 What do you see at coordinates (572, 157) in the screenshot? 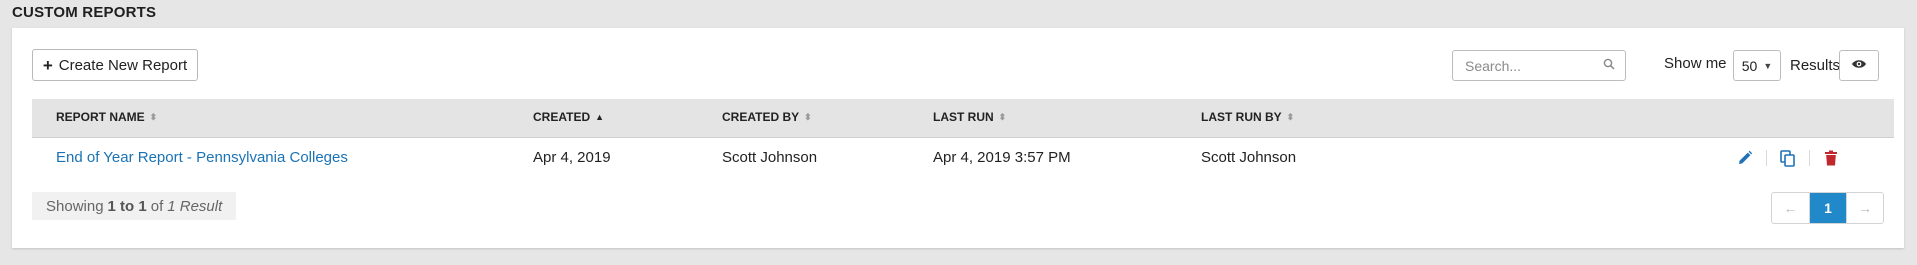
I see `created-cell: Apr 4, 2019` at bounding box center [572, 157].